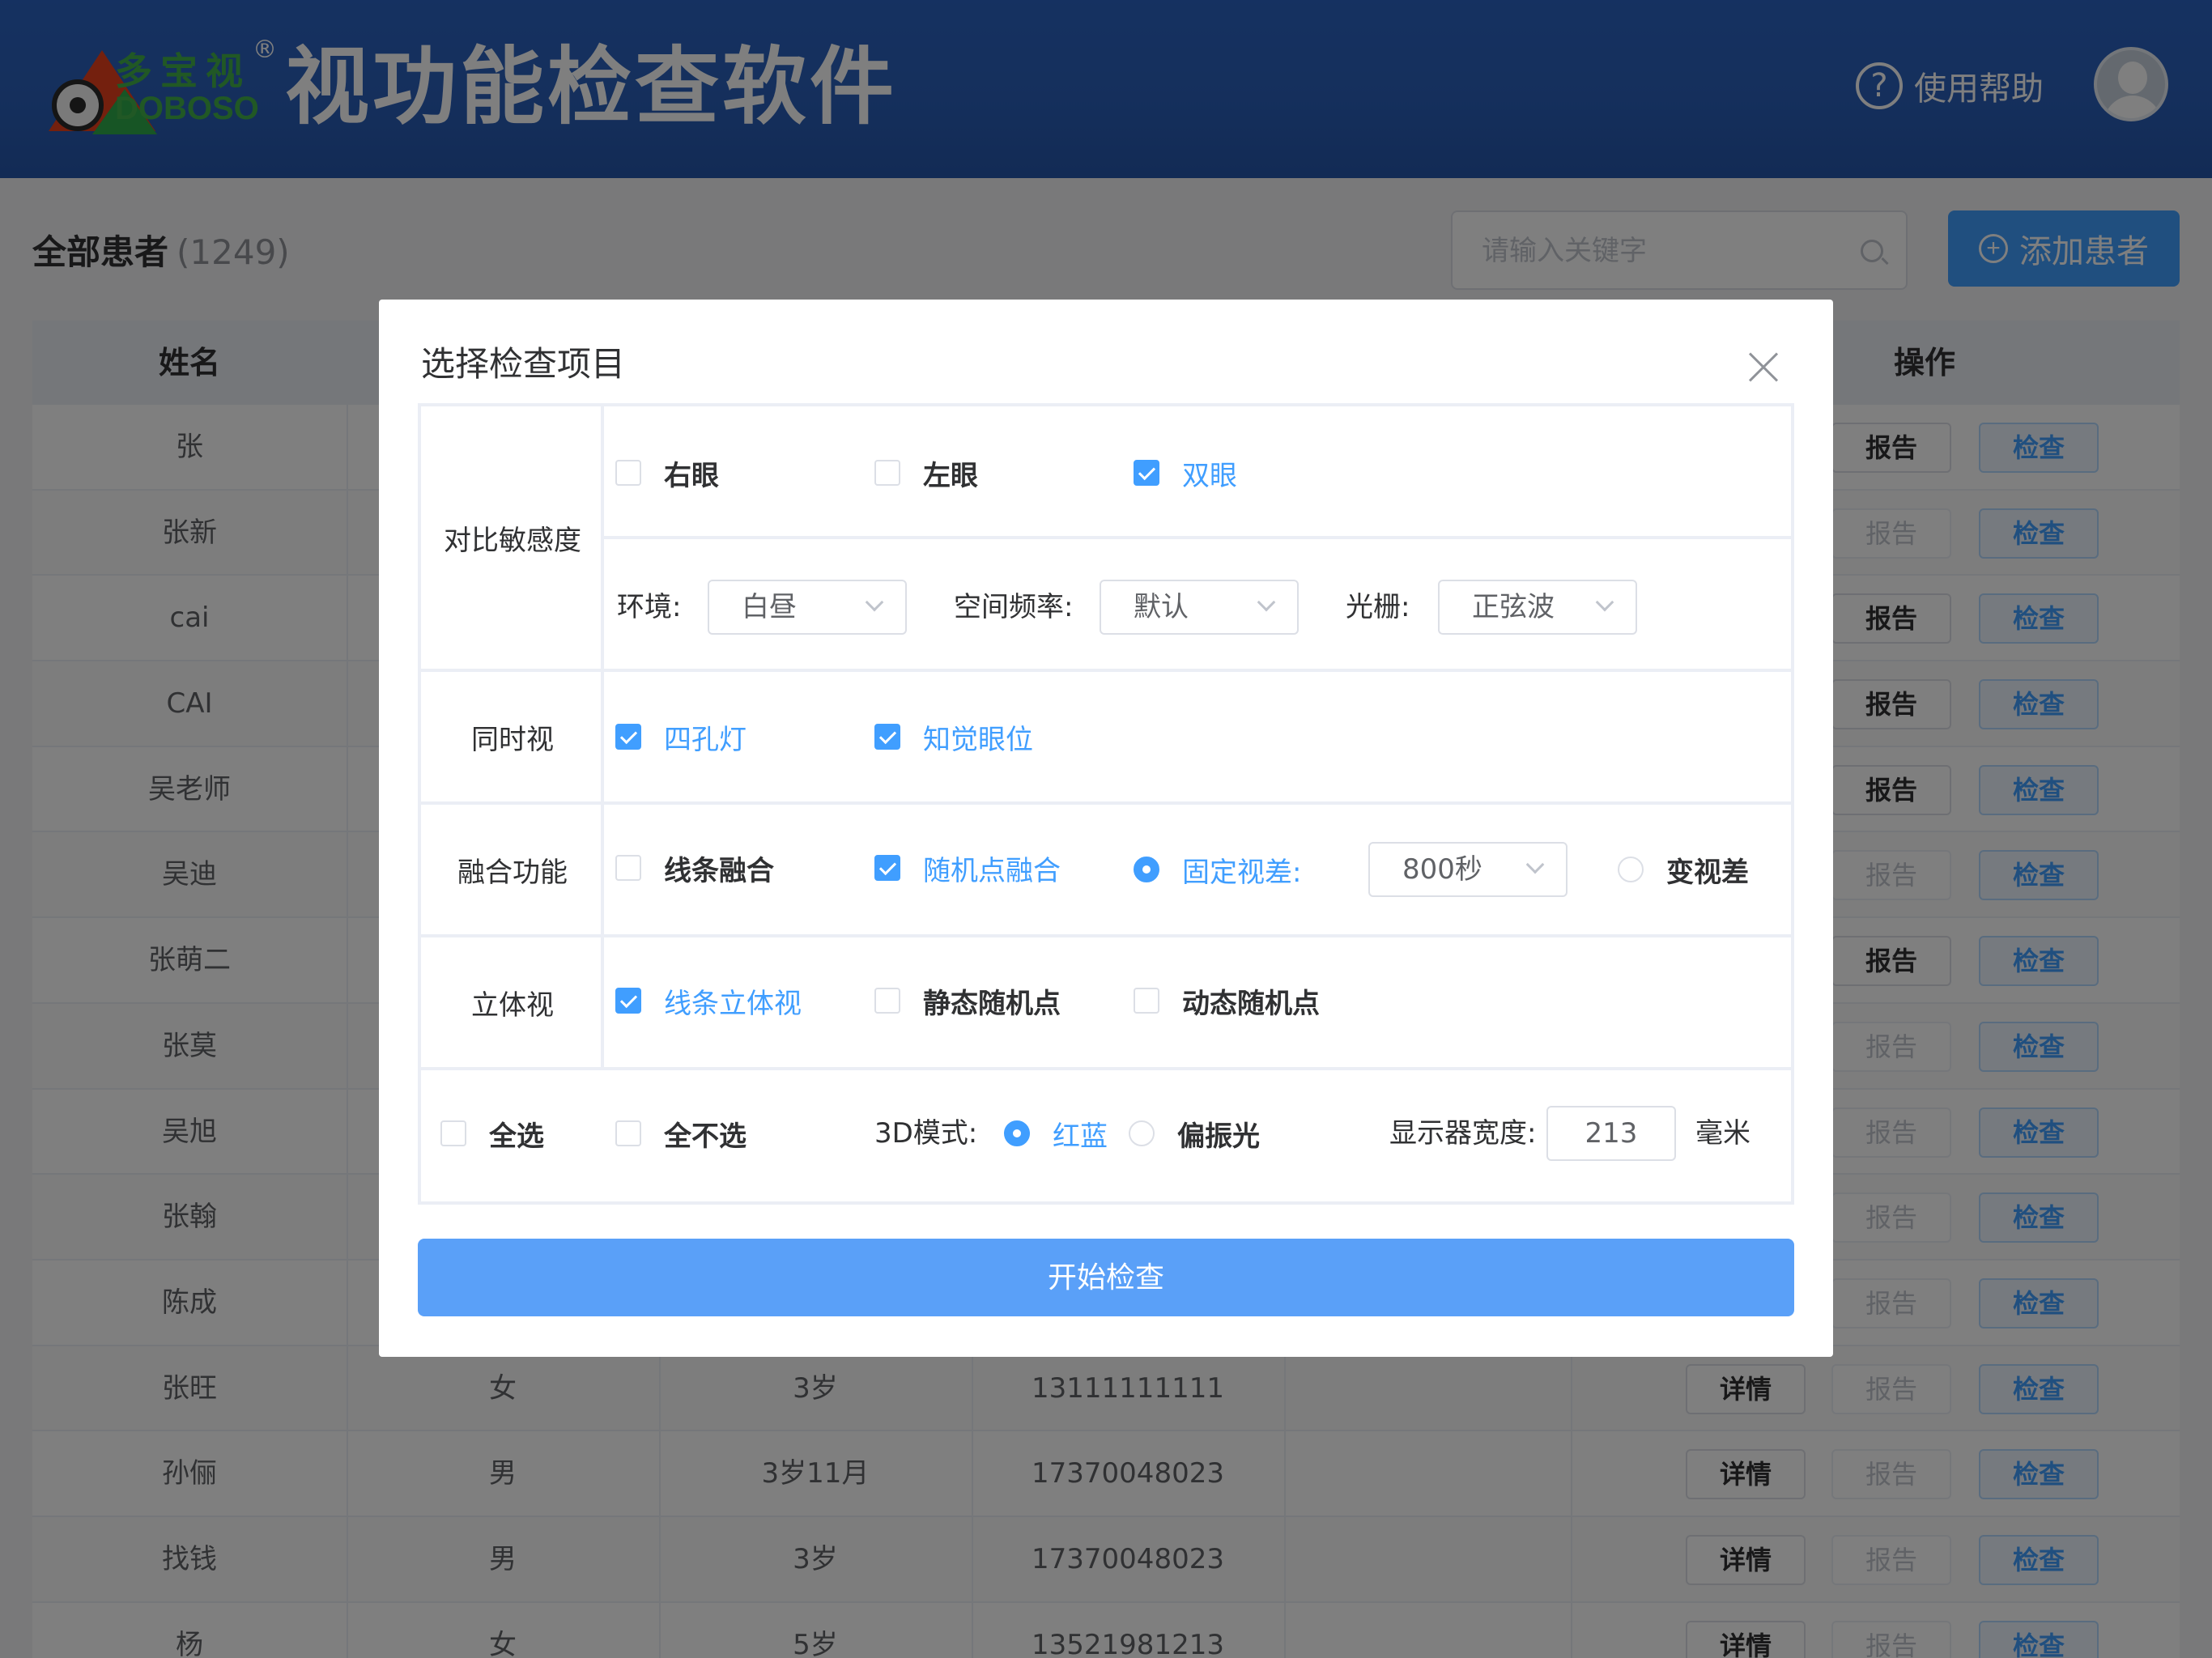 The width and height of the screenshot is (2212, 1658). I want to click on red-blue-radio: 红蓝, so click(1056, 1133).